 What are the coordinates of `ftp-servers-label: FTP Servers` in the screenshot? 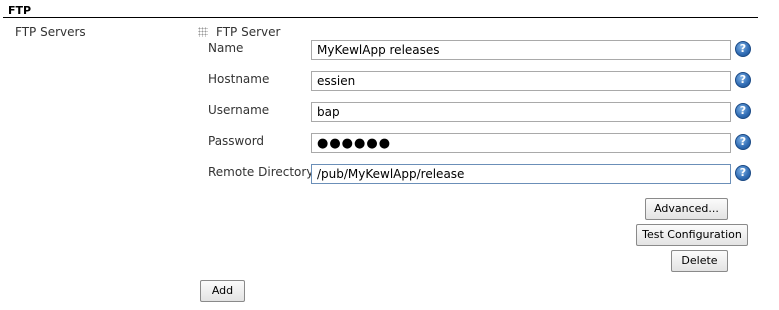 It's located at (50, 32).